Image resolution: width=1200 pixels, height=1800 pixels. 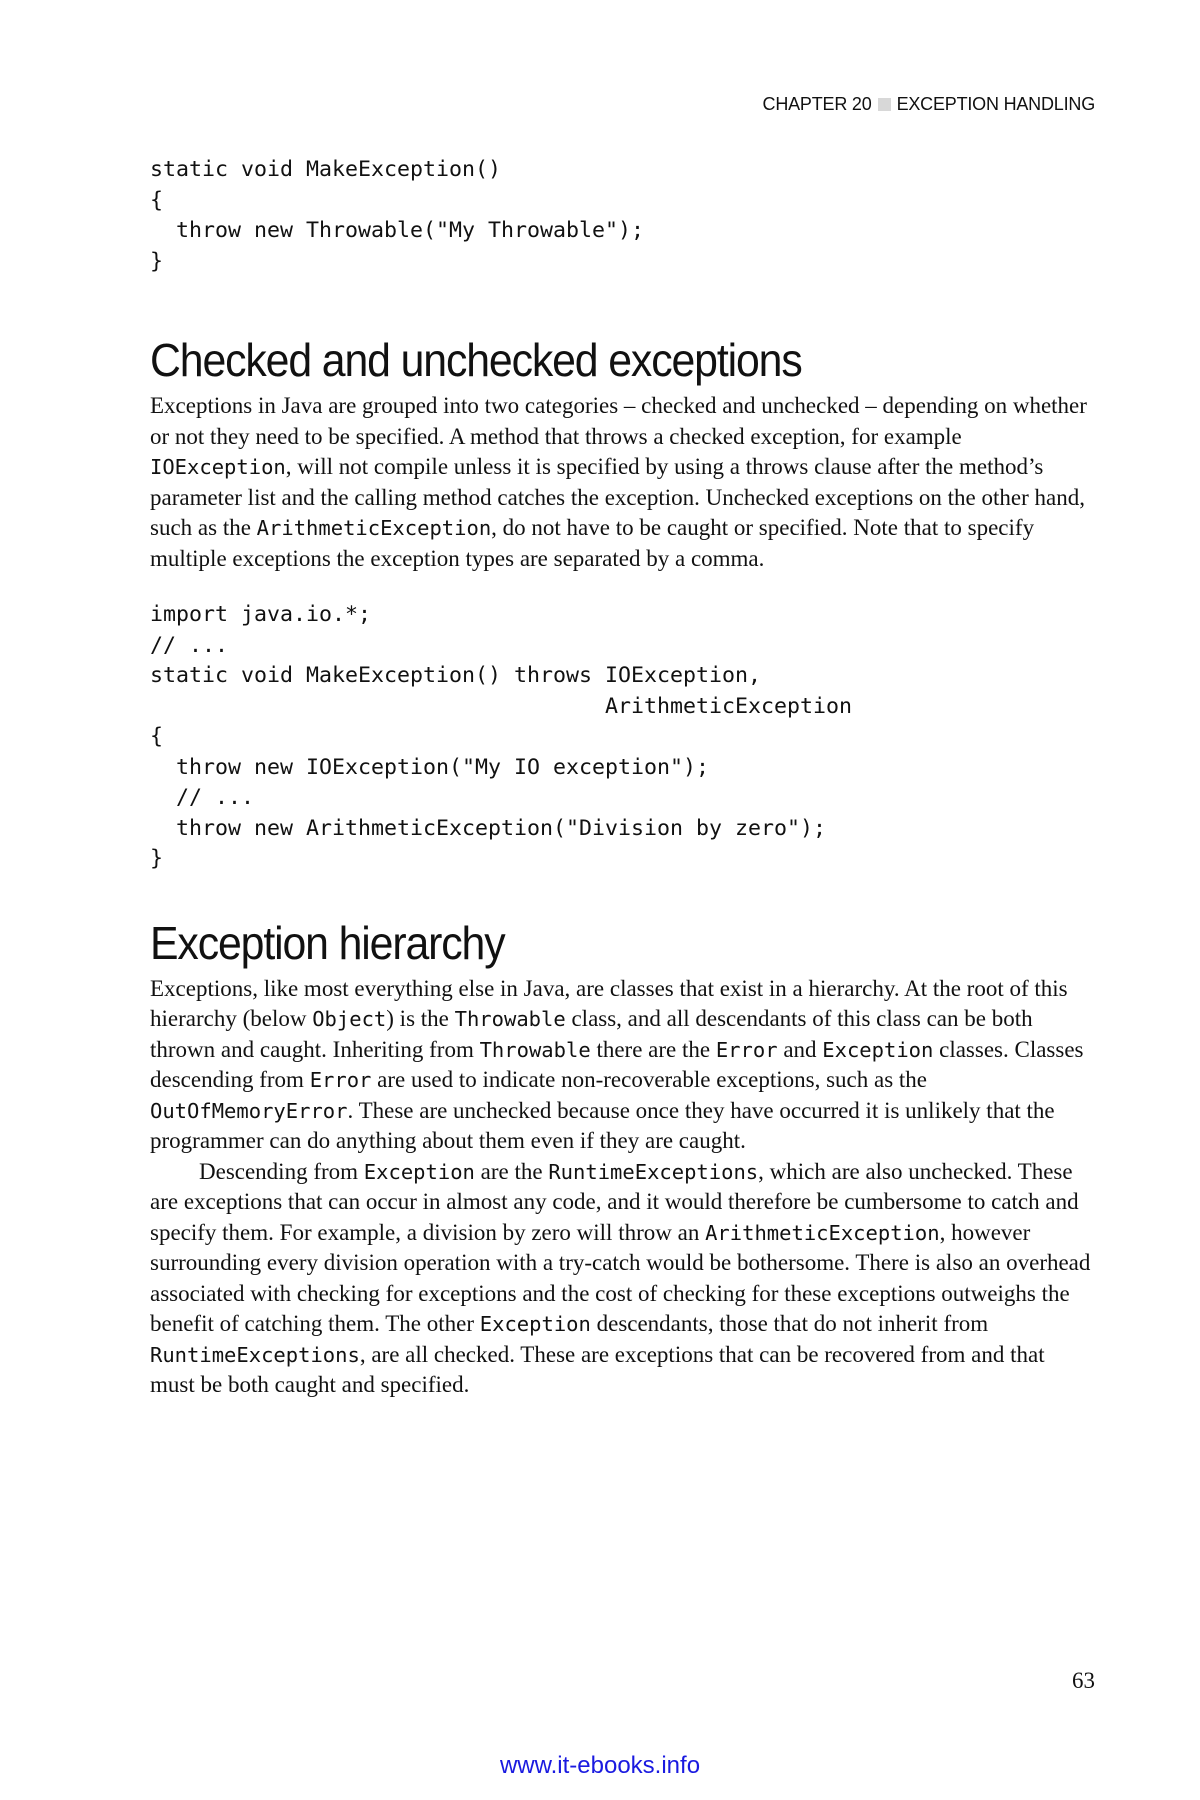 What do you see at coordinates (249, 1110) in the screenshot?
I see `inline-code: OutOfMemoryError` at bounding box center [249, 1110].